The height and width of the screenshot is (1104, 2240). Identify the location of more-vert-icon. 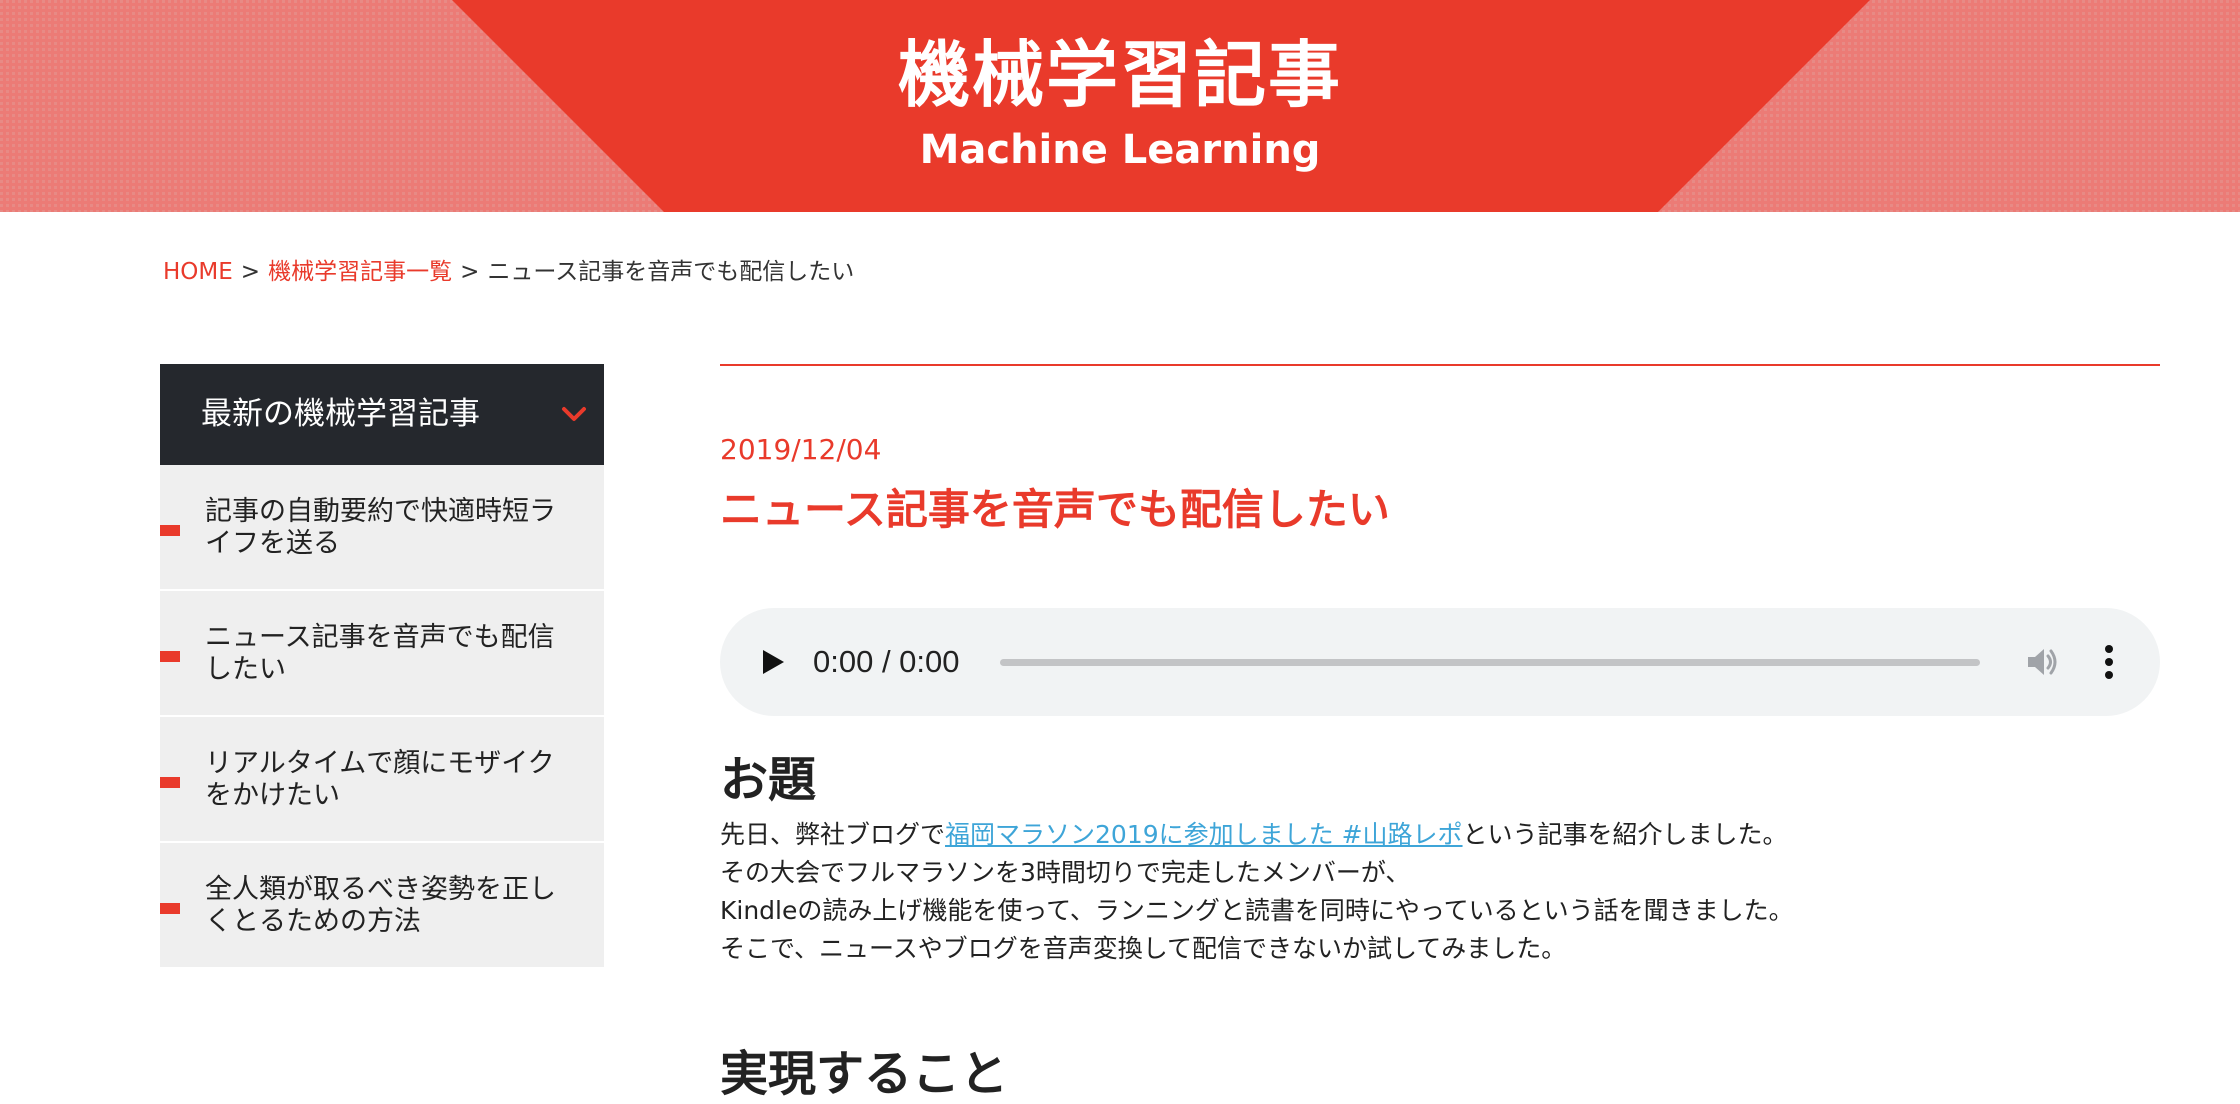
(2109, 662).